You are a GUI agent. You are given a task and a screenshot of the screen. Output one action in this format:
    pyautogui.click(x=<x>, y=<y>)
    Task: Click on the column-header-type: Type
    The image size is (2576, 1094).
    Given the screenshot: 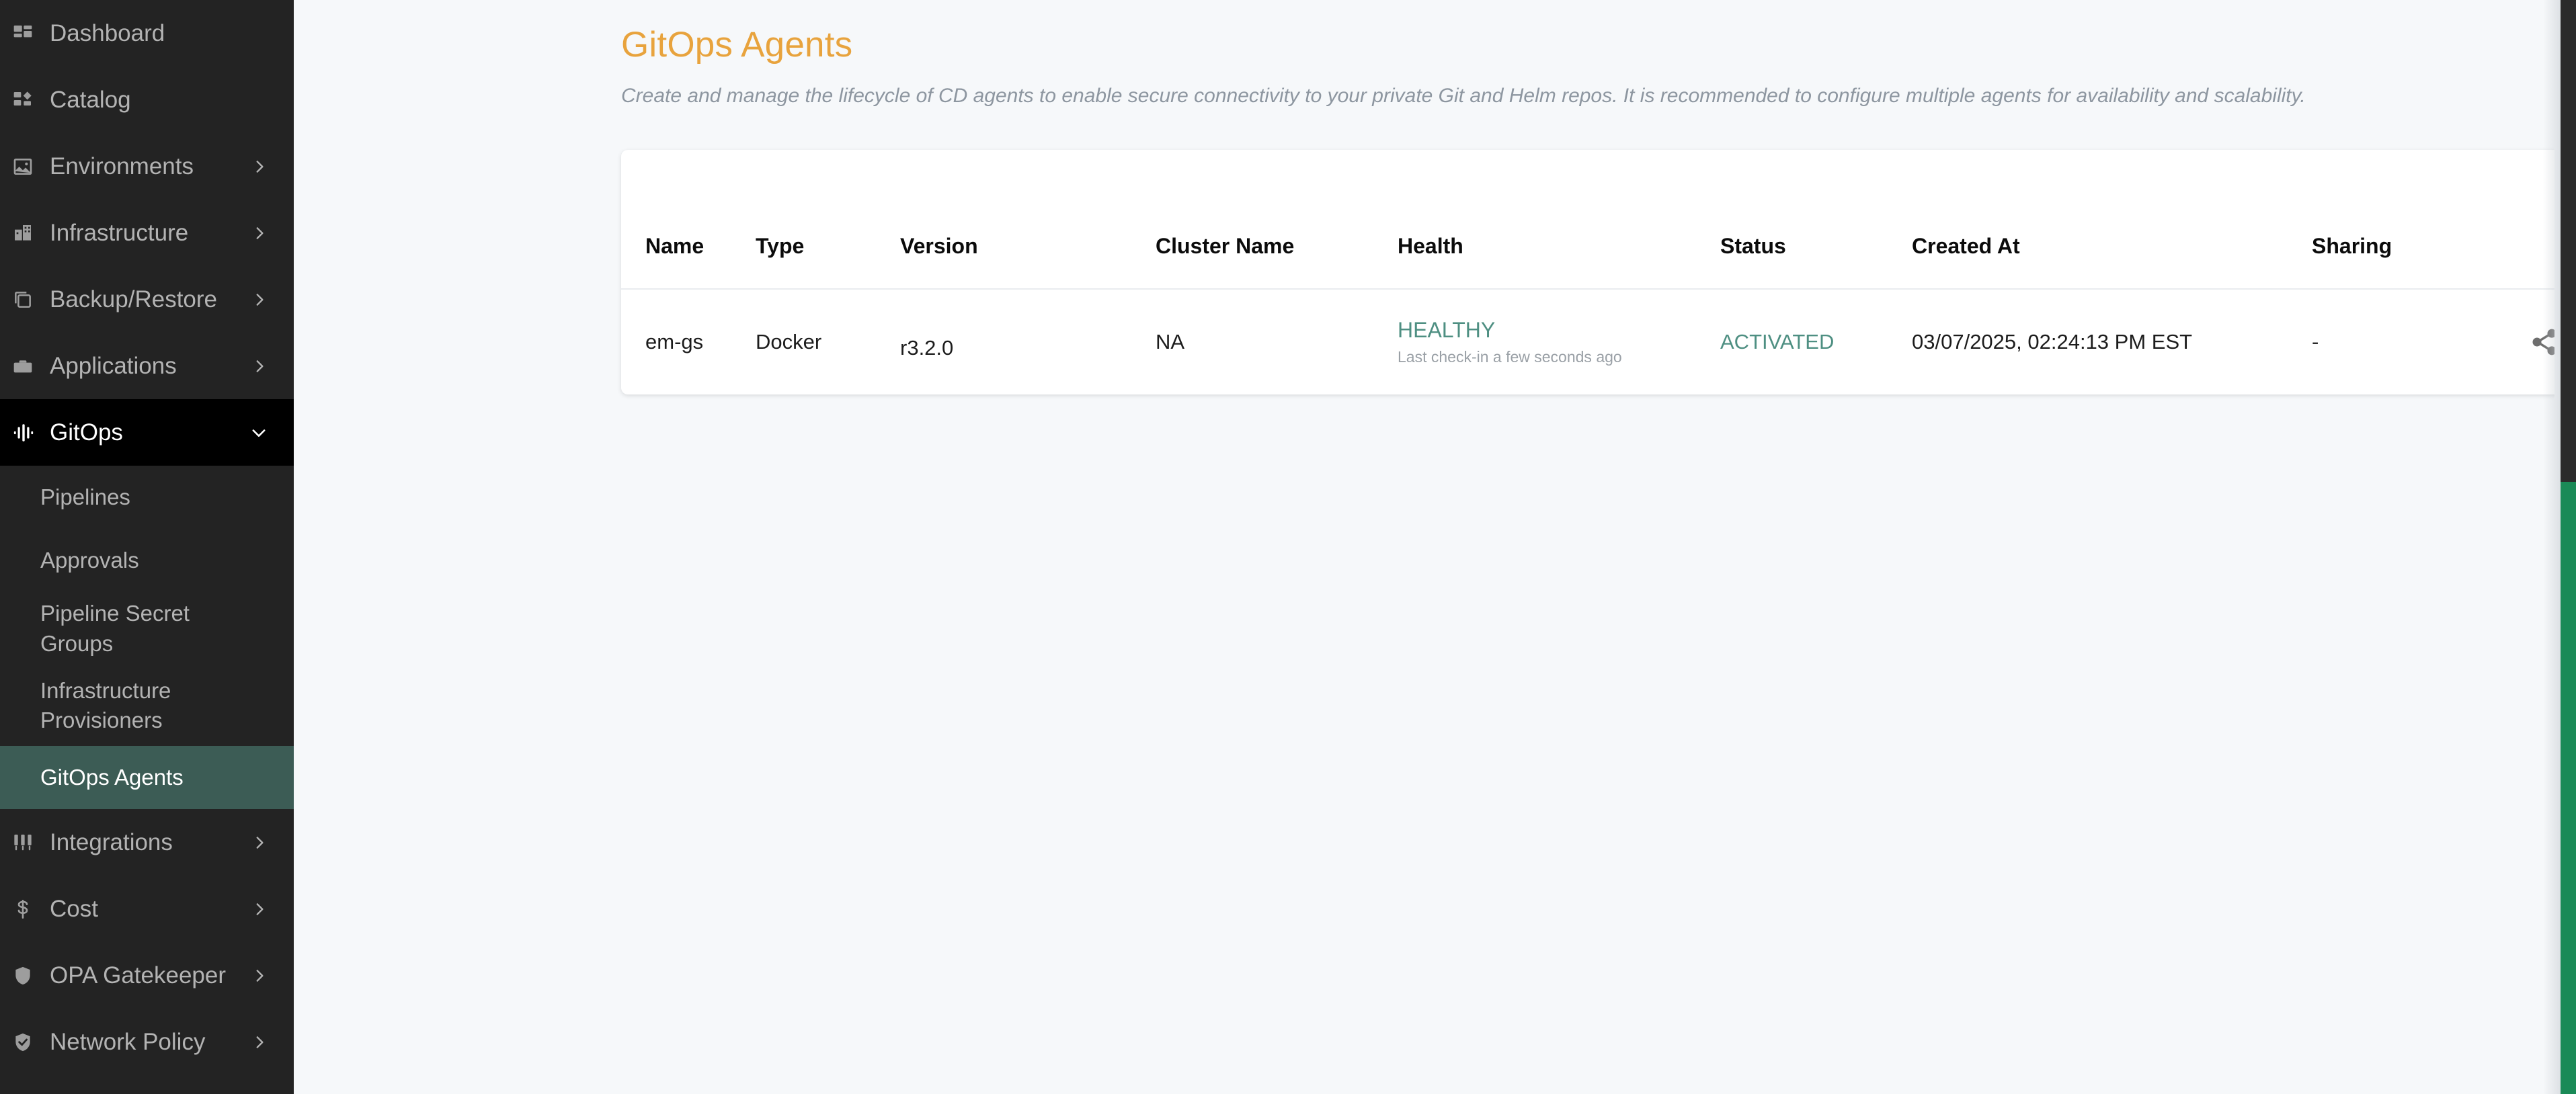 What is the action you would take?
    pyautogui.click(x=828, y=261)
    